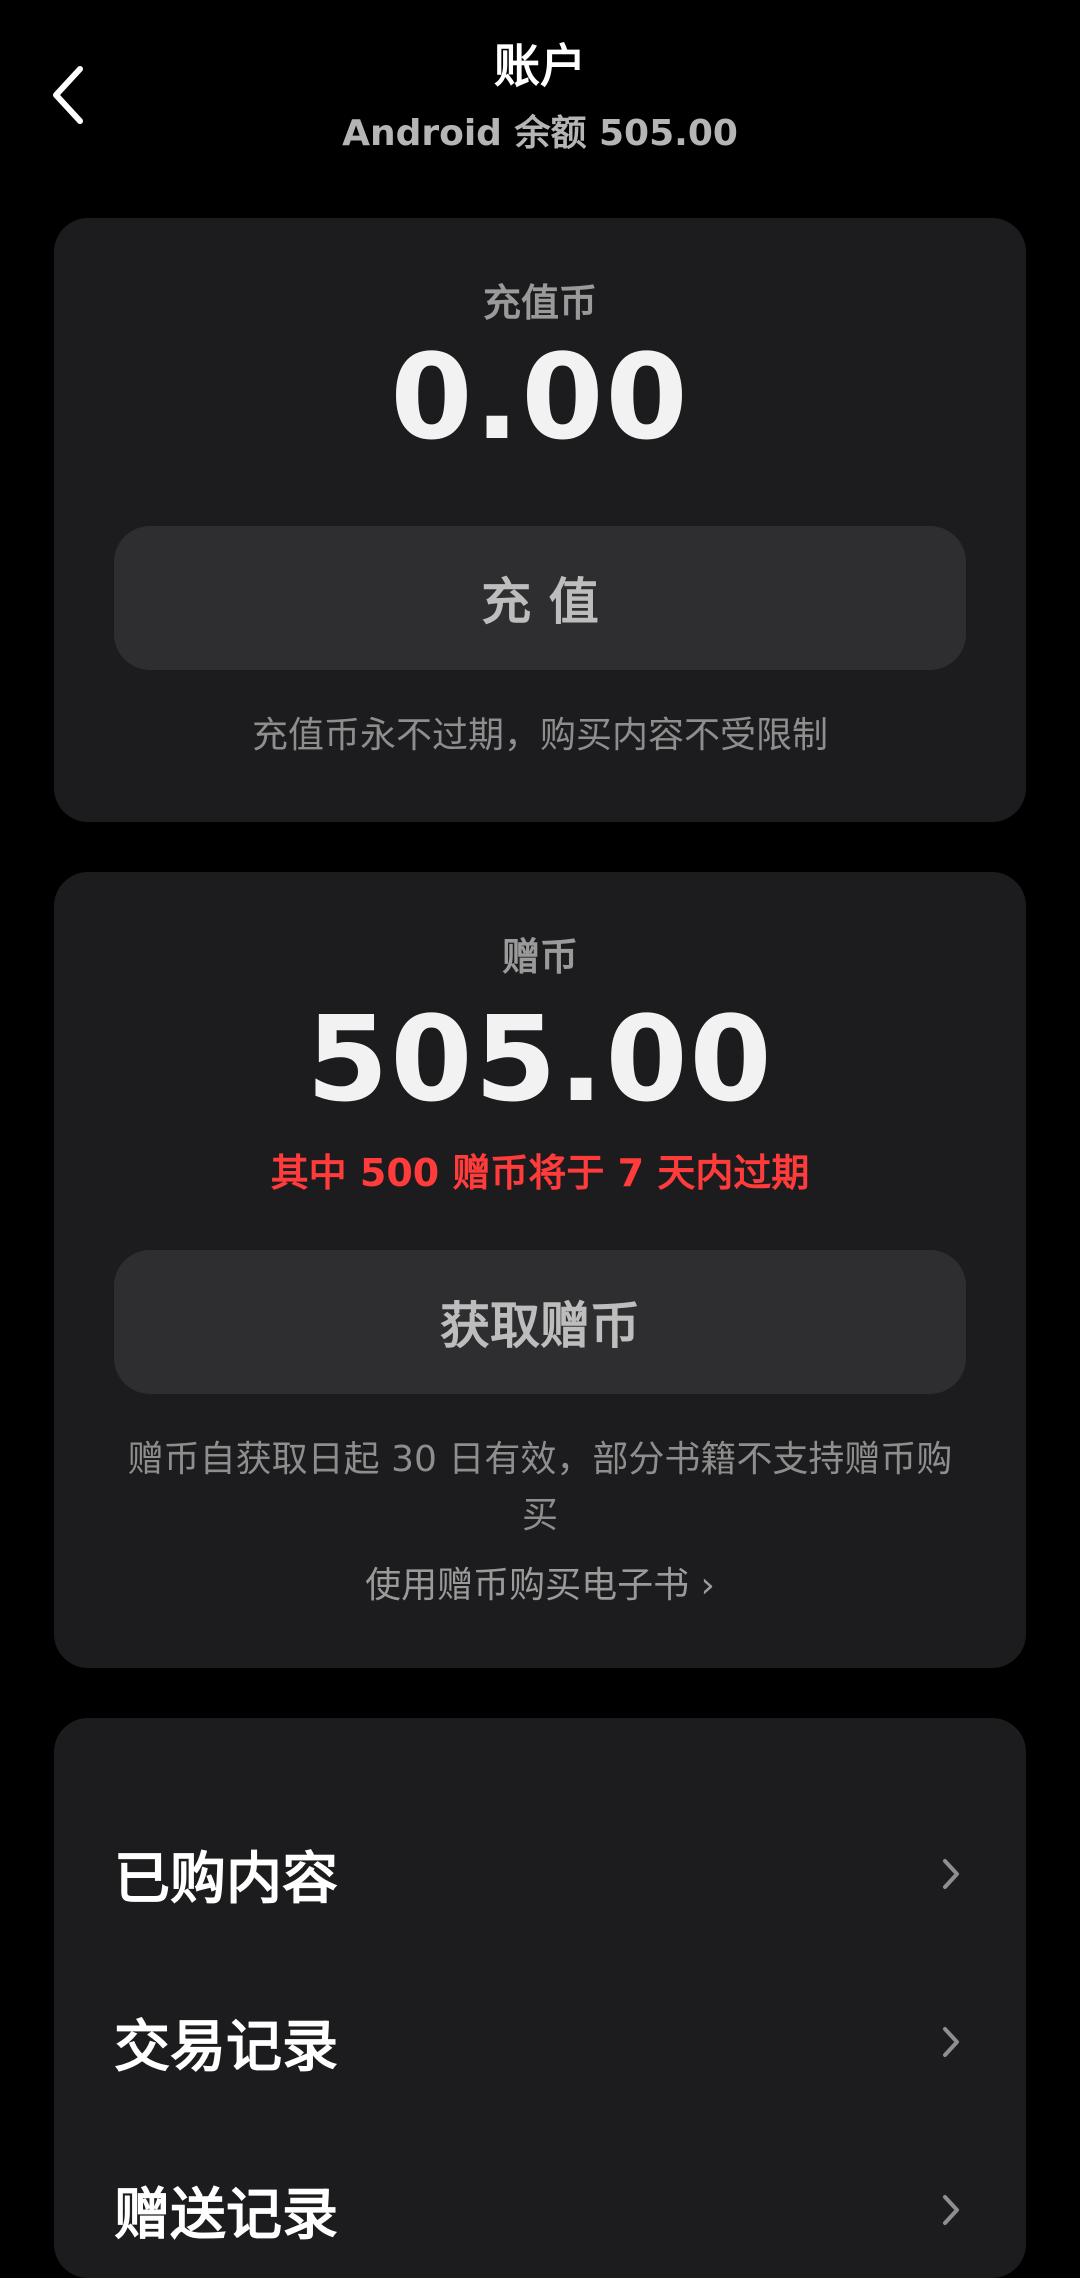 This screenshot has height=2278, width=1080. Describe the element at coordinates (540, 1874) in the screenshot. I see `menu-item-purchased: 已购内容` at that location.